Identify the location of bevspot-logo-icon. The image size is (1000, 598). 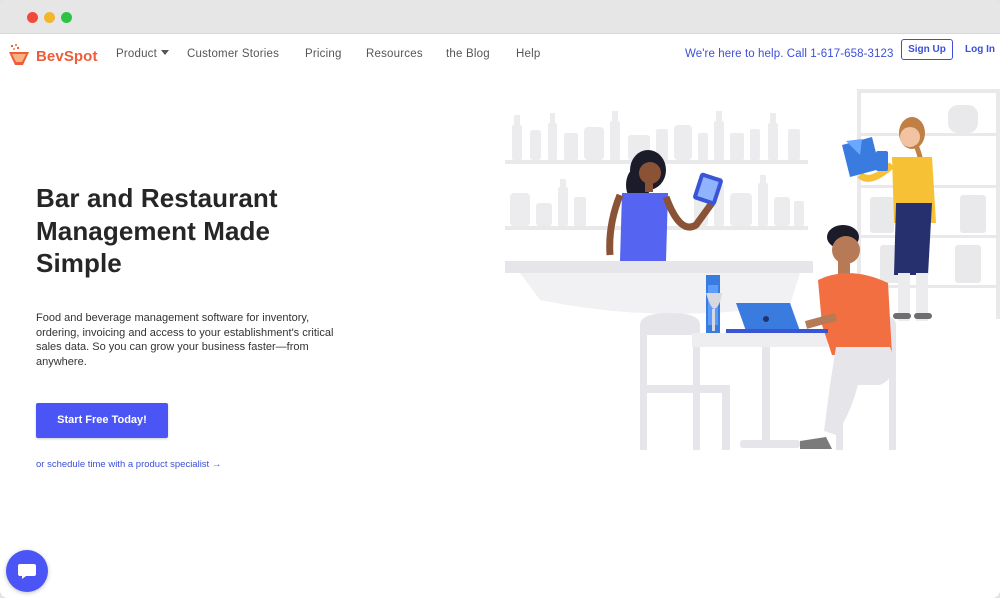
(19, 54).